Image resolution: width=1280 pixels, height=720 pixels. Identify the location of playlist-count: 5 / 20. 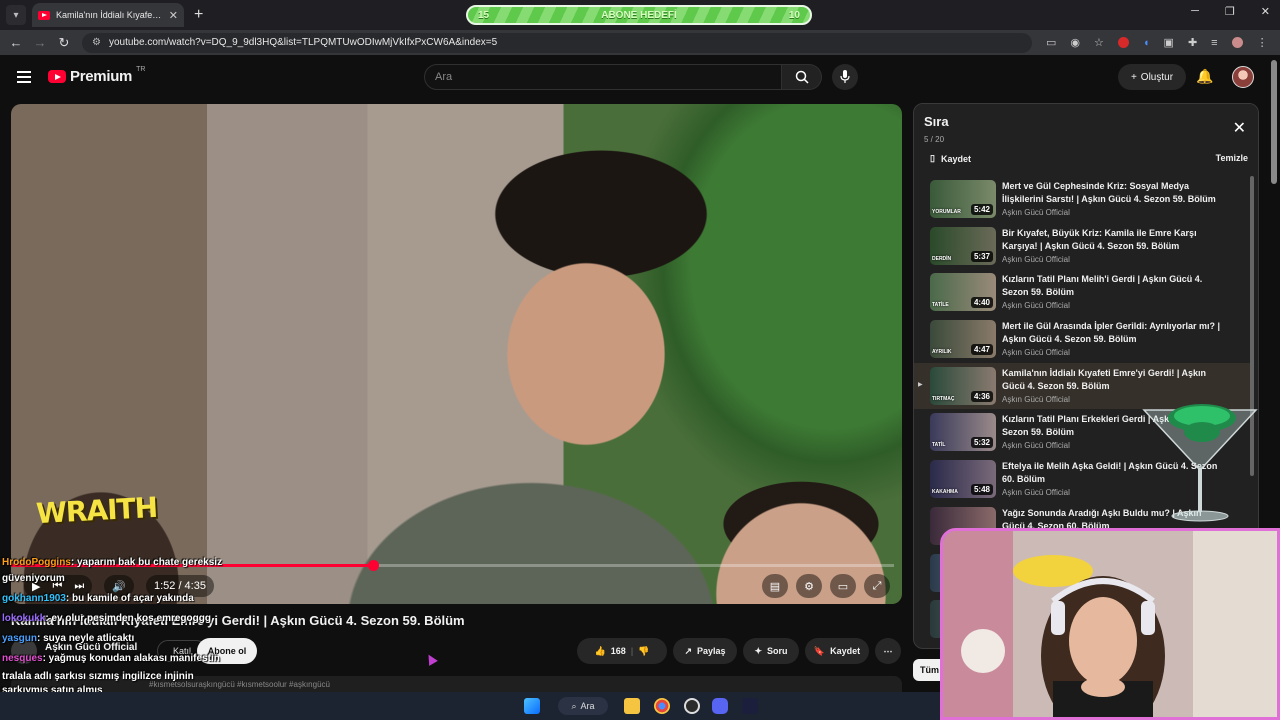
(934, 139).